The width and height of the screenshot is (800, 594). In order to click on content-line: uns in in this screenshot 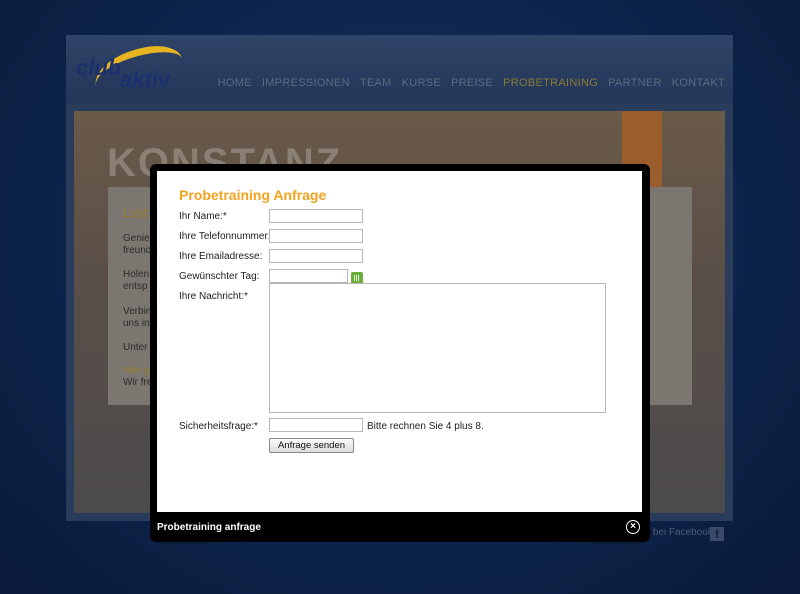, I will do `click(136, 323)`.